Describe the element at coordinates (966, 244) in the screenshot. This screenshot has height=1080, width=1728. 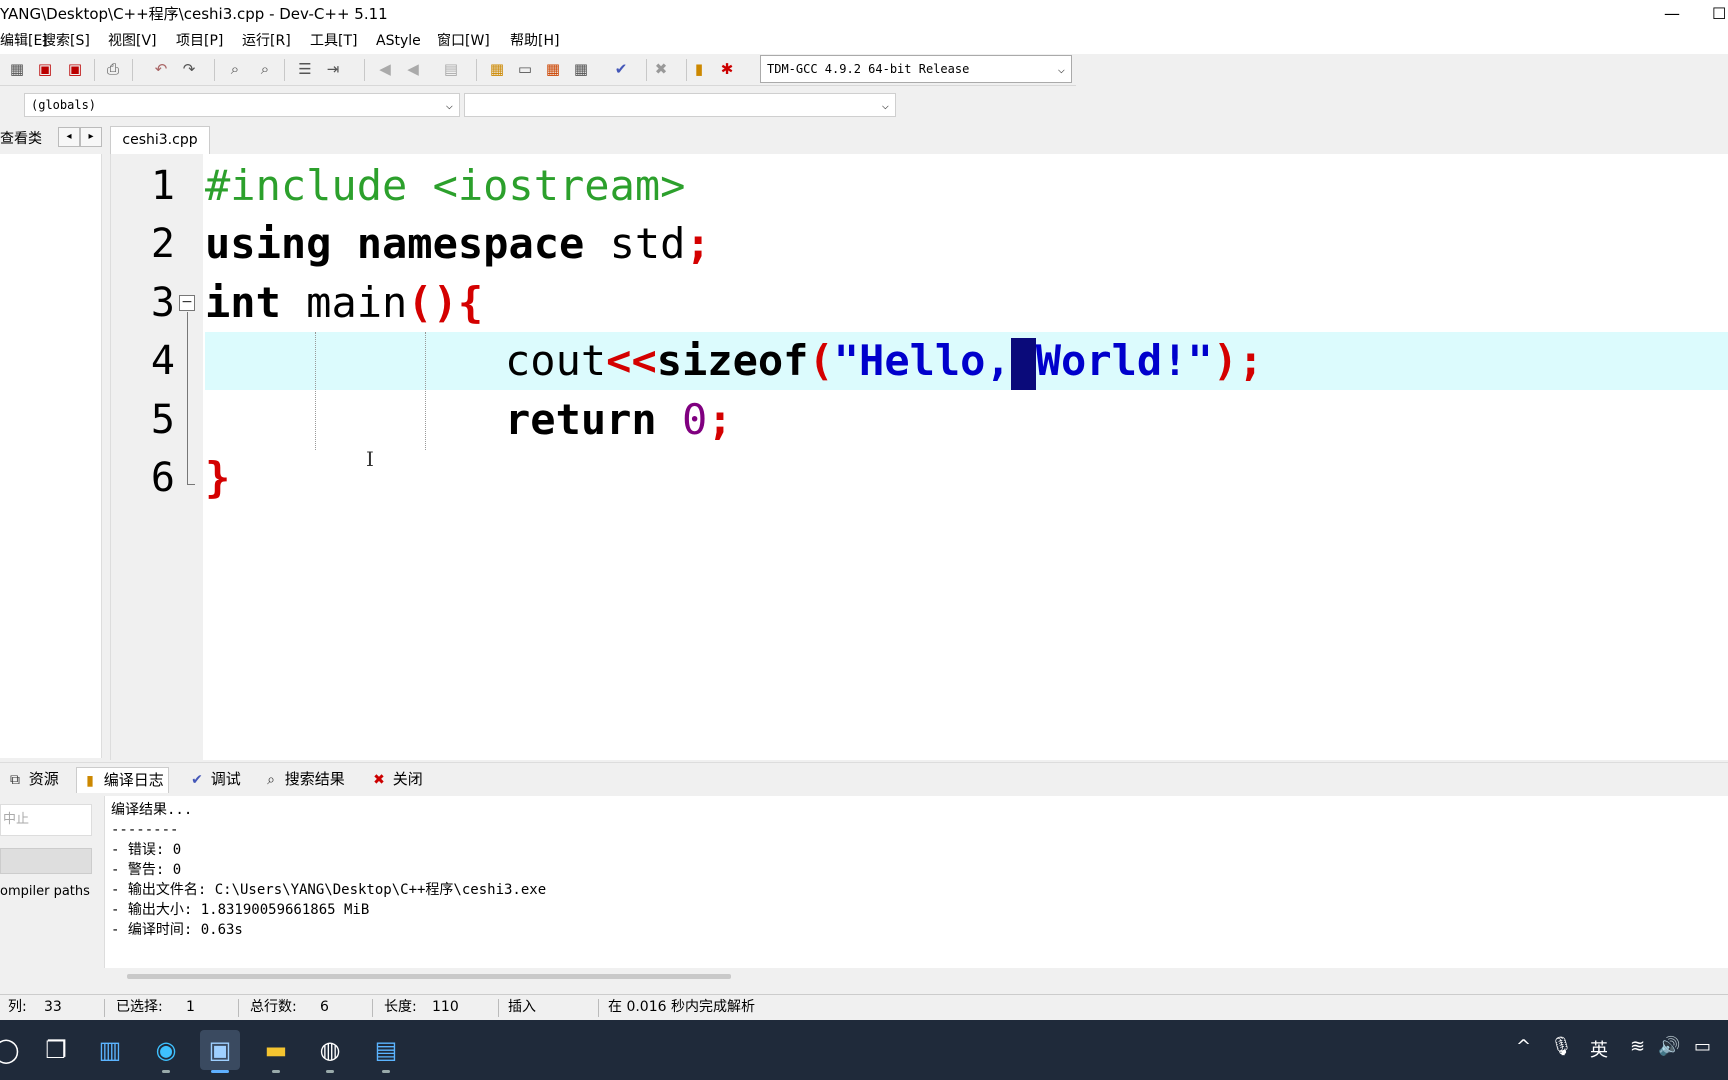
I see `code-line-2: using namespace std;` at that location.